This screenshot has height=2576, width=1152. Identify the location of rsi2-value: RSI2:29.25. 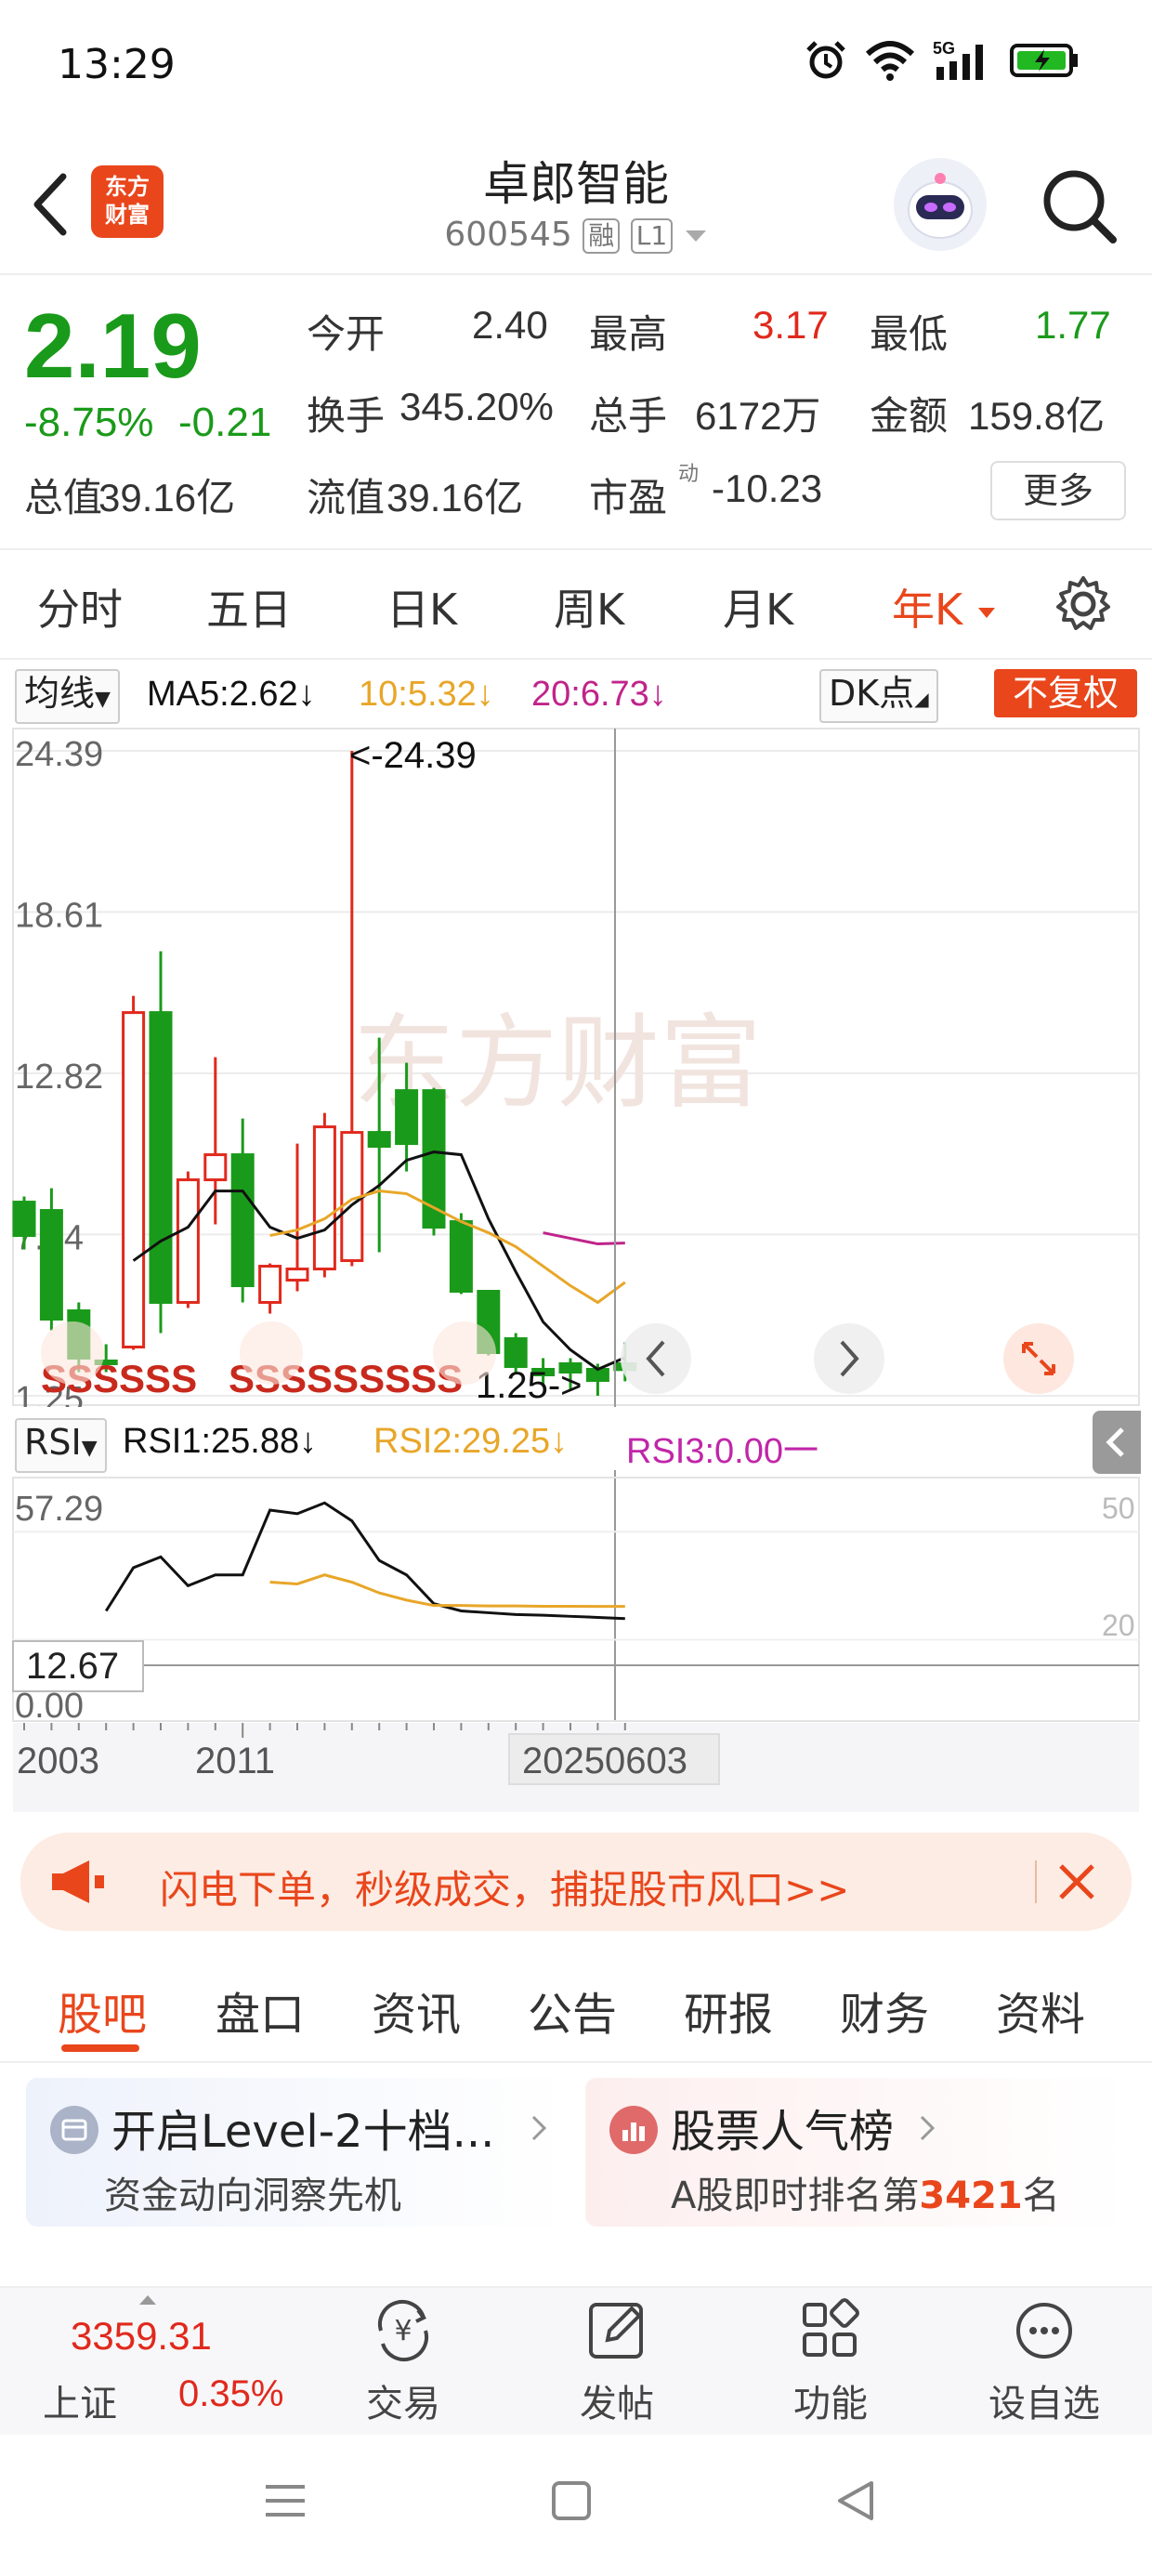
(462, 1441).